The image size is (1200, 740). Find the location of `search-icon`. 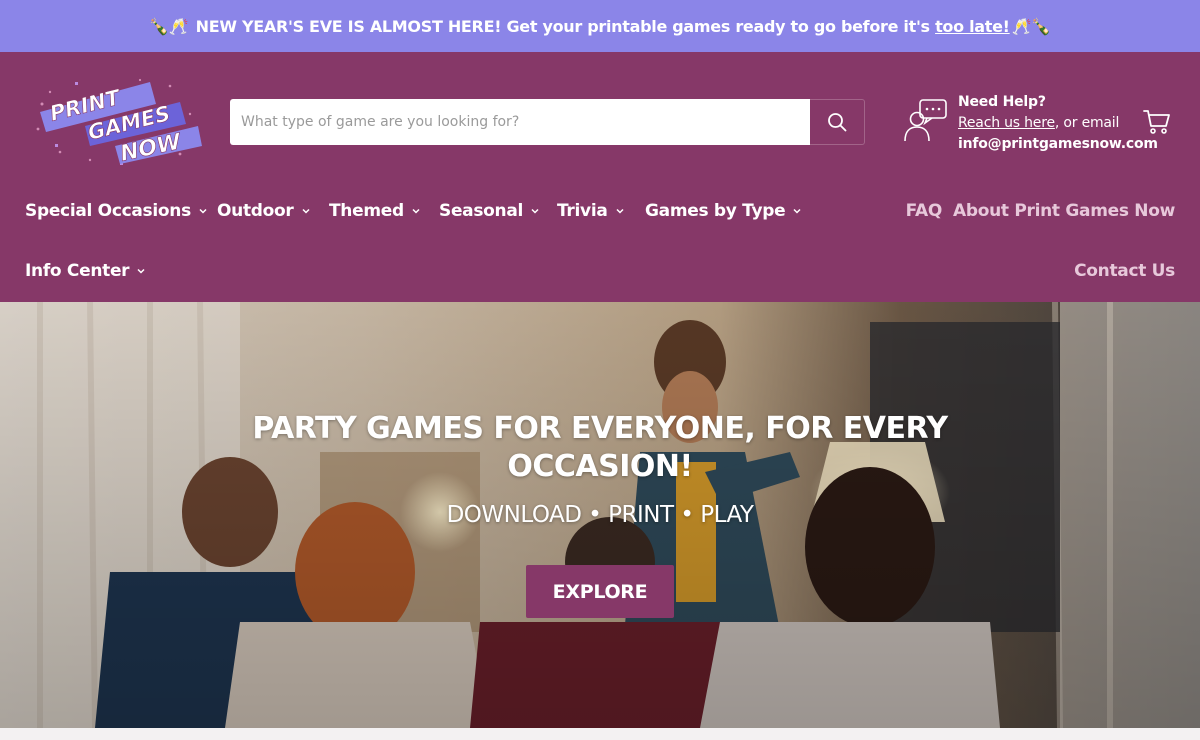

search-icon is located at coordinates (837, 122).